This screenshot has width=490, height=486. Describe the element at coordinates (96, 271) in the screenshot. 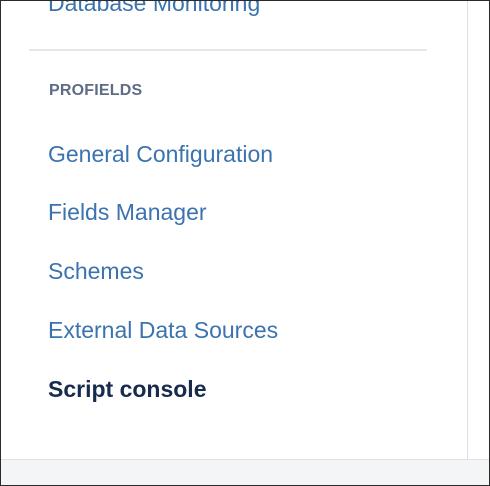

I see `sidebar-item-schemes: Schemes` at that location.